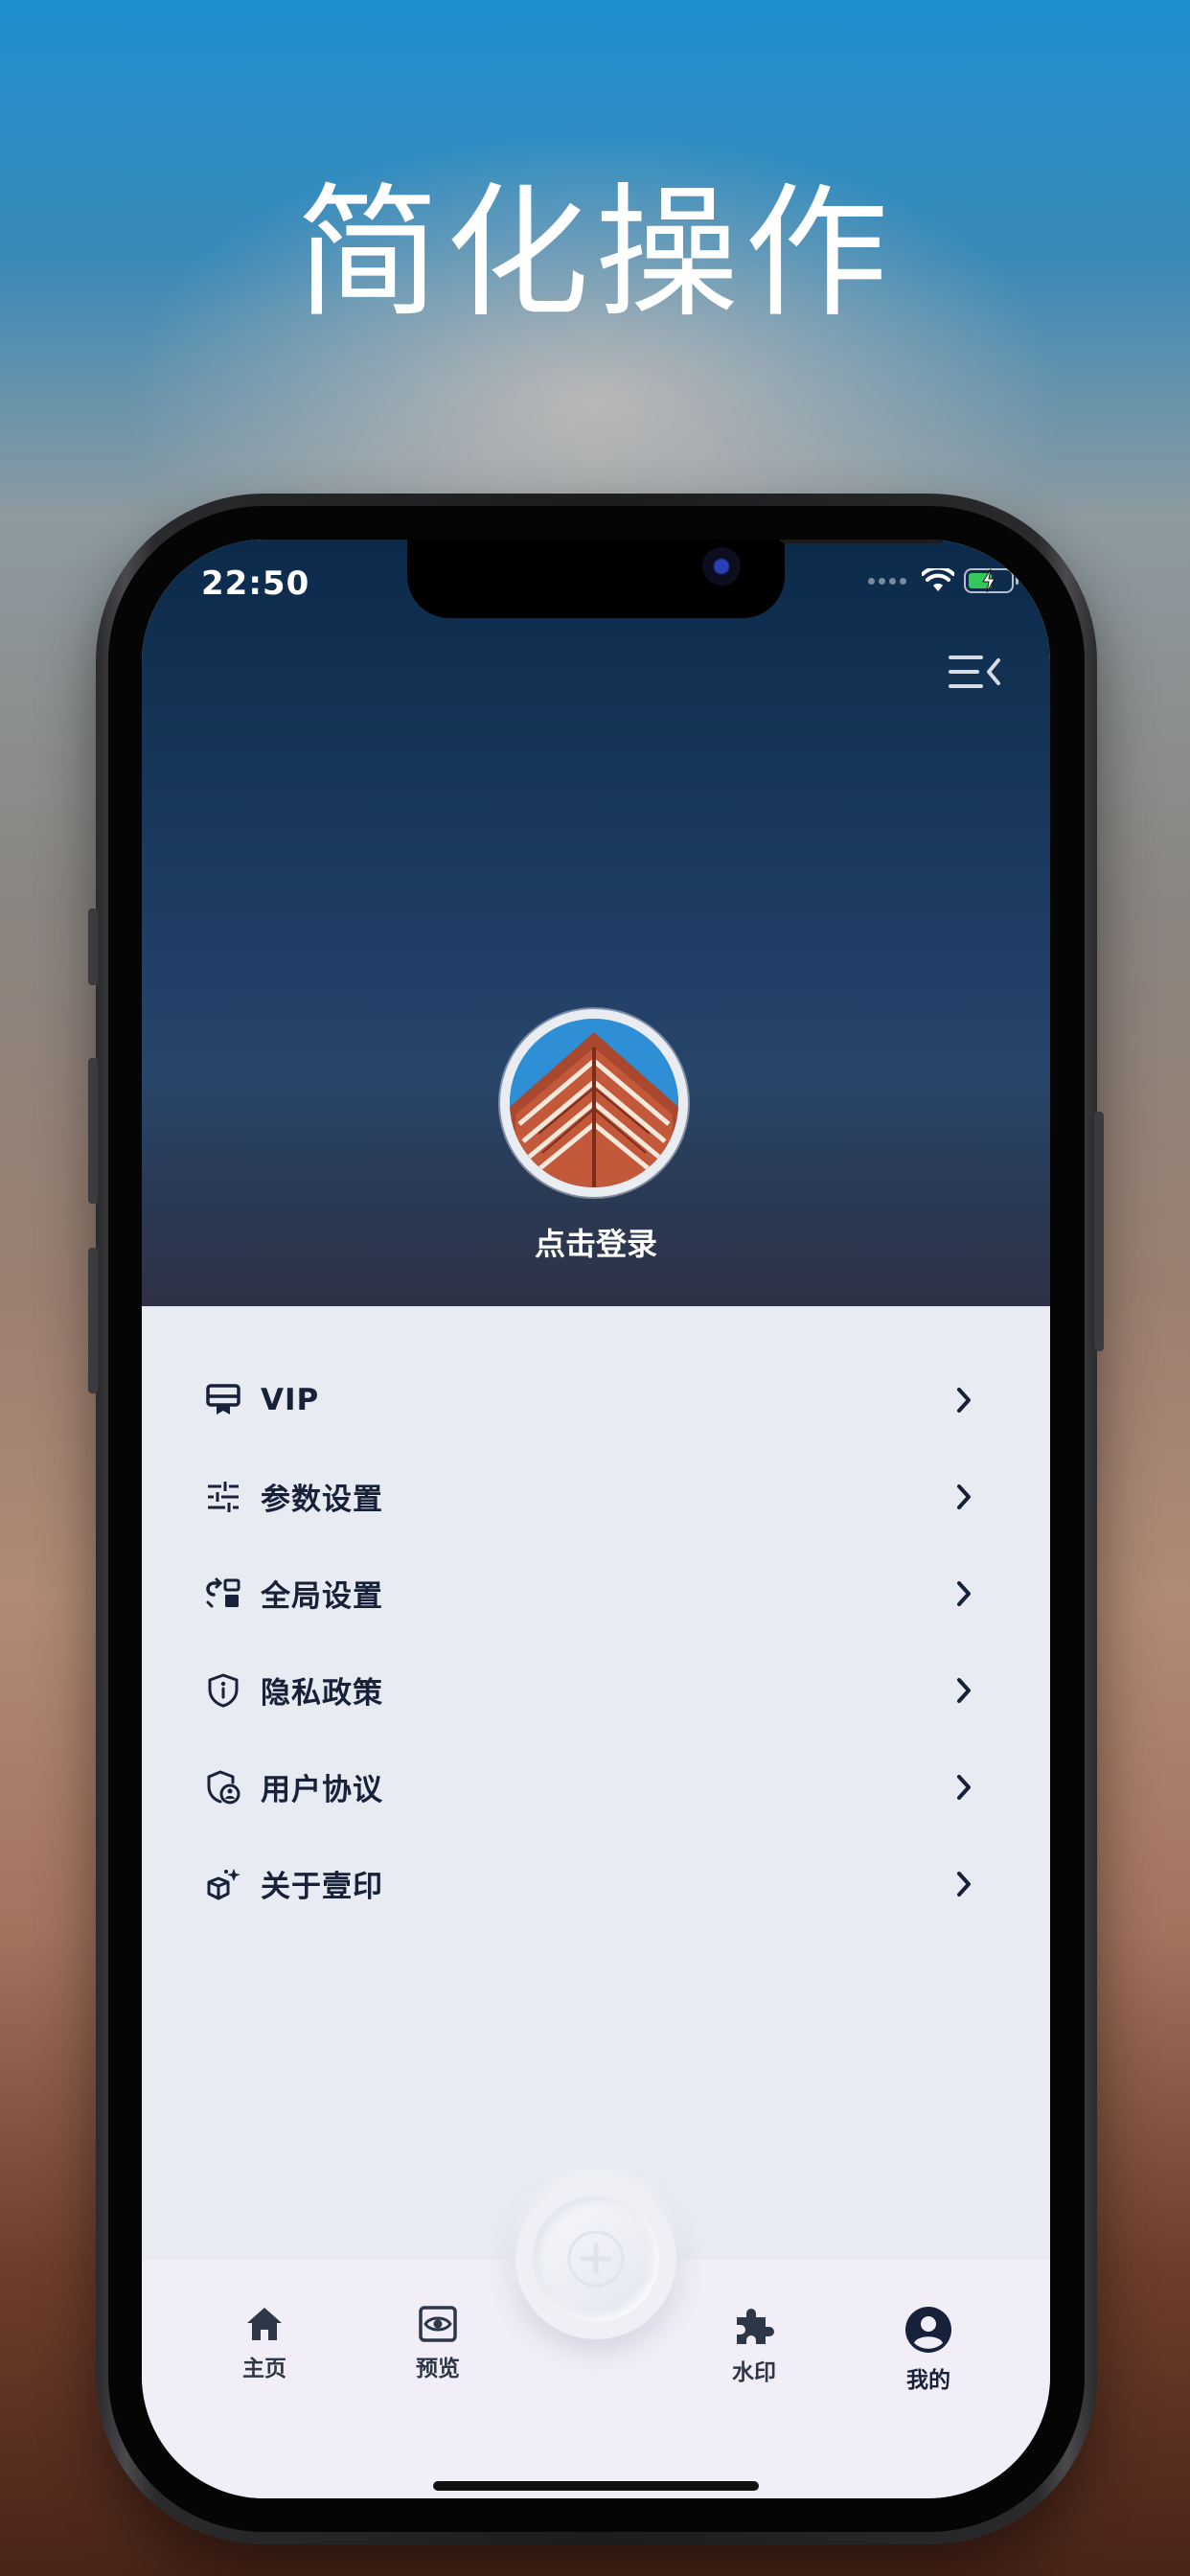 The height and width of the screenshot is (2576, 1190). I want to click on battery-icon, so click(991, 580).